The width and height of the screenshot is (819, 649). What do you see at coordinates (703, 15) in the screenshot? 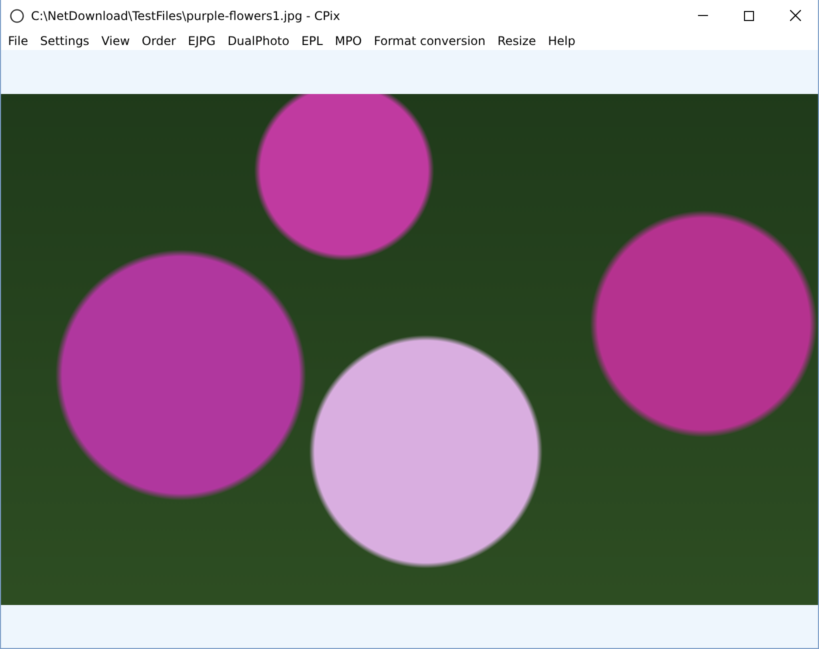
I see `minimize-icon` at bounding box center [703, 15].